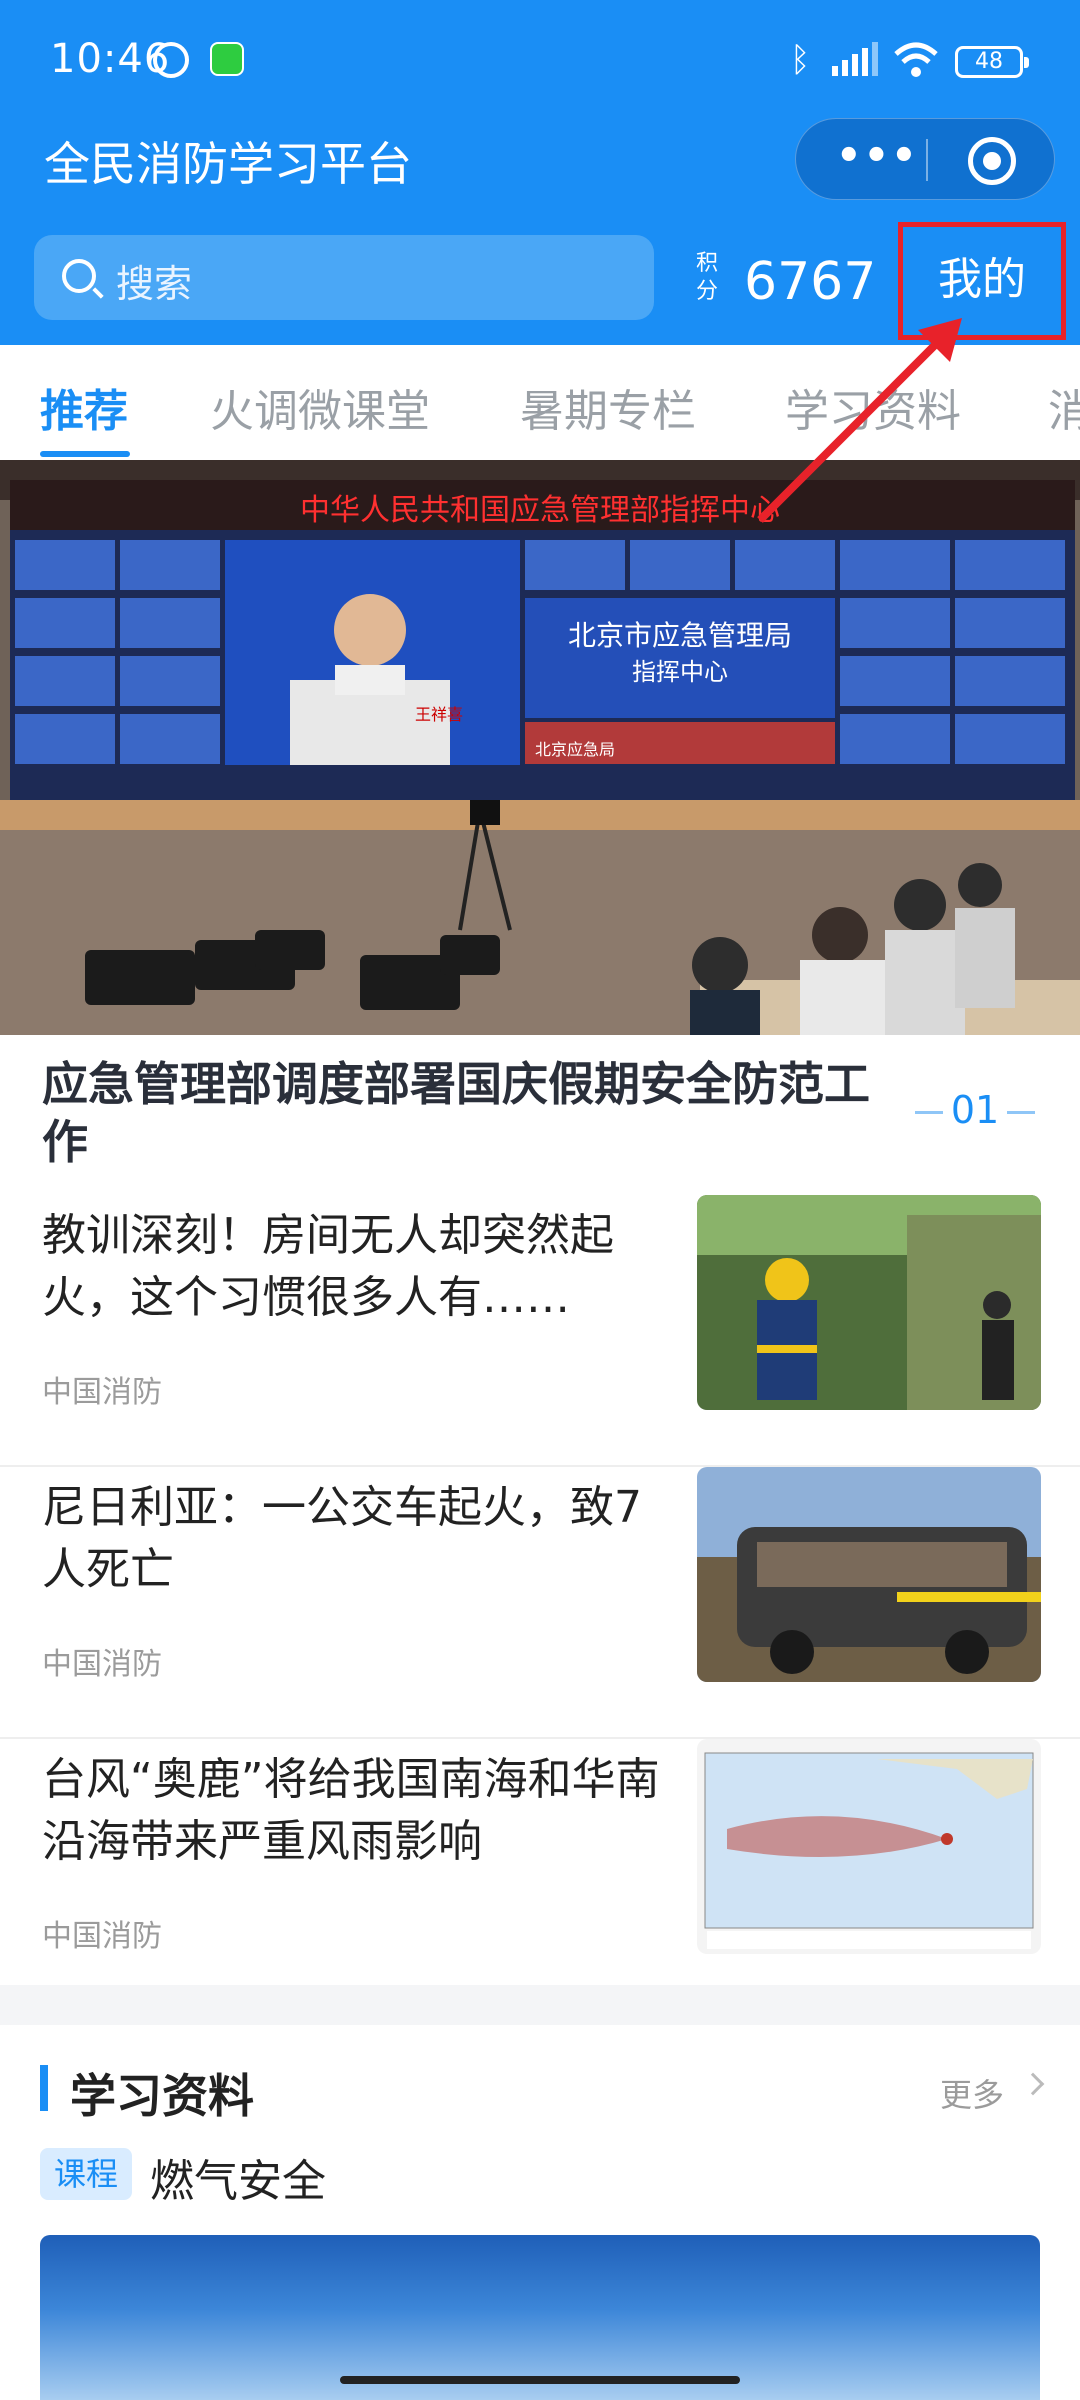  I want to click on mine-button: 我的, so click(982, 281).